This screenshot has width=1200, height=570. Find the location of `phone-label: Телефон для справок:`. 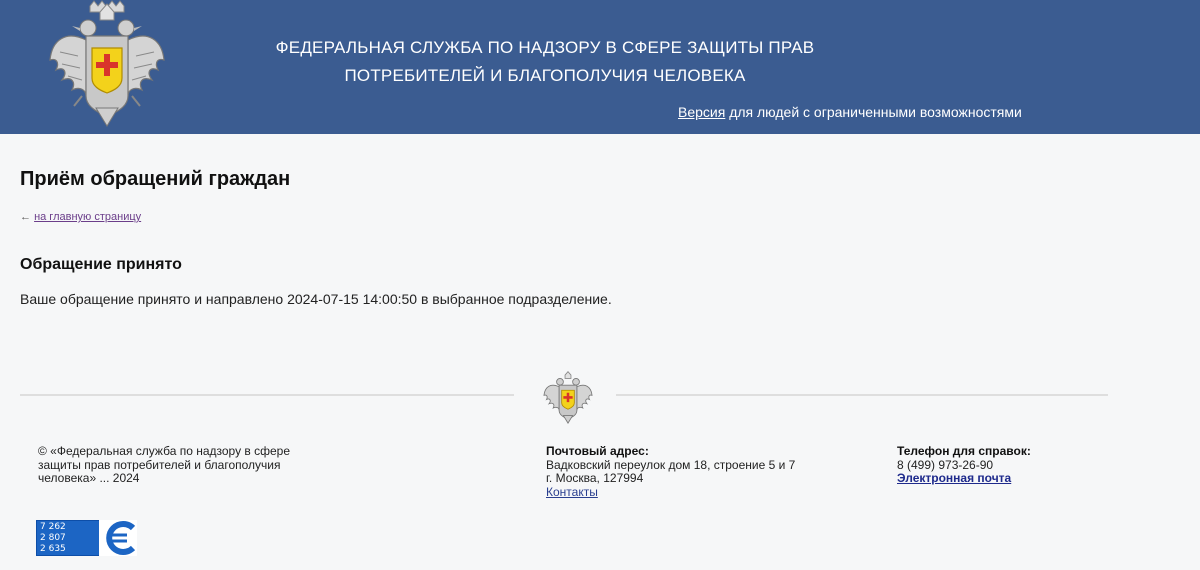

phone-label: Телефон для справок: is located at coordinates (964, 451).